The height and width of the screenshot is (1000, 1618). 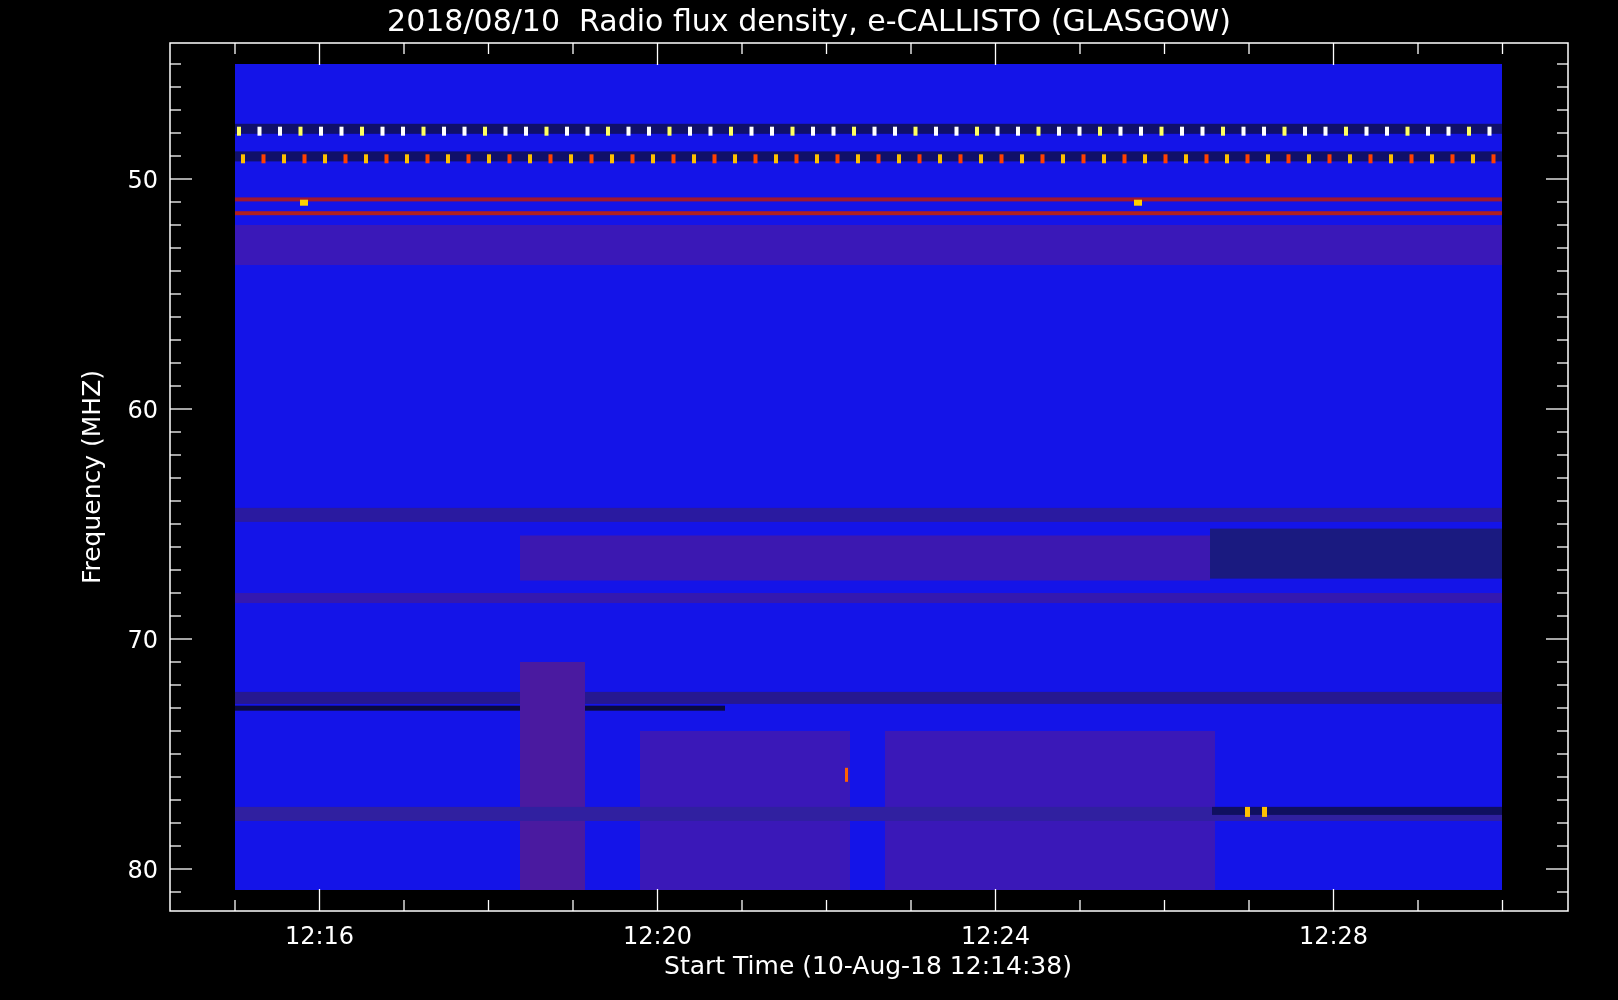 What do you see at coordinates (142, 410) in the screenshot?
I see `tick-label: 60` at bounding box center [142, 410].